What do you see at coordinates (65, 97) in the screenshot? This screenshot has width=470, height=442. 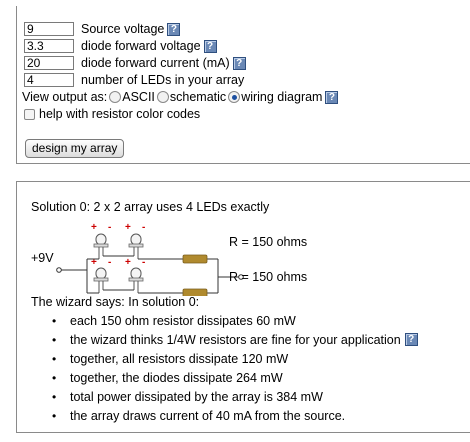 I see `view-output-label: View output as:` at bounding box center [65, 97].